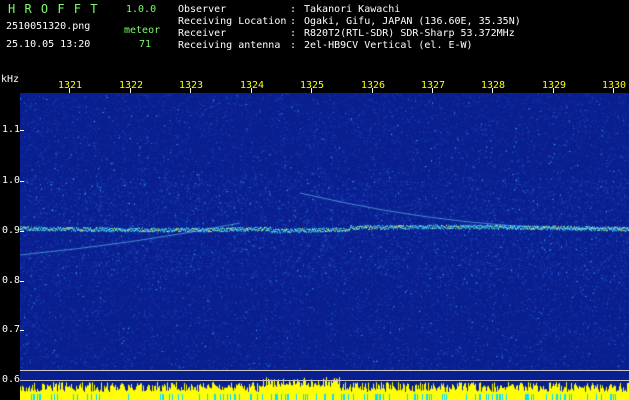 The height and width of the screenshot is (400, 629). What do you see at coordinates (11, 129) in the screenshot?
I see `y-tick-label: 1.1` at bounding box center [11, 129].